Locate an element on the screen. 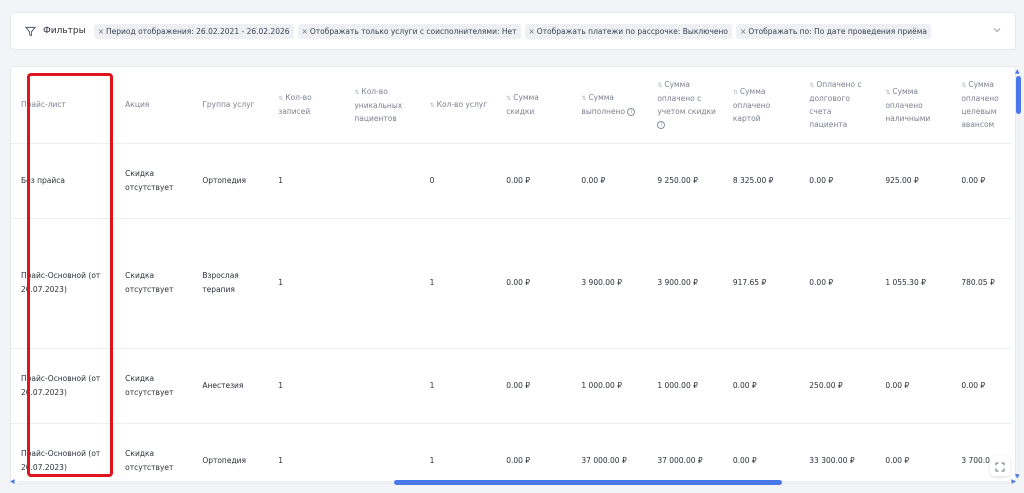  table-cell: 250.00 ₽ is located at coordinates (837, 386).